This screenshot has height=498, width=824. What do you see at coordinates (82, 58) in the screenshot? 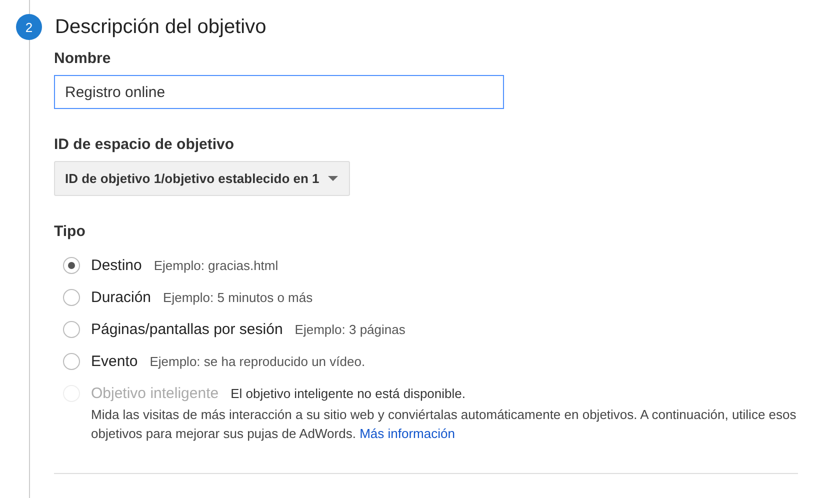
I see `field-label: Nombre` at bounding box center [82, 58].